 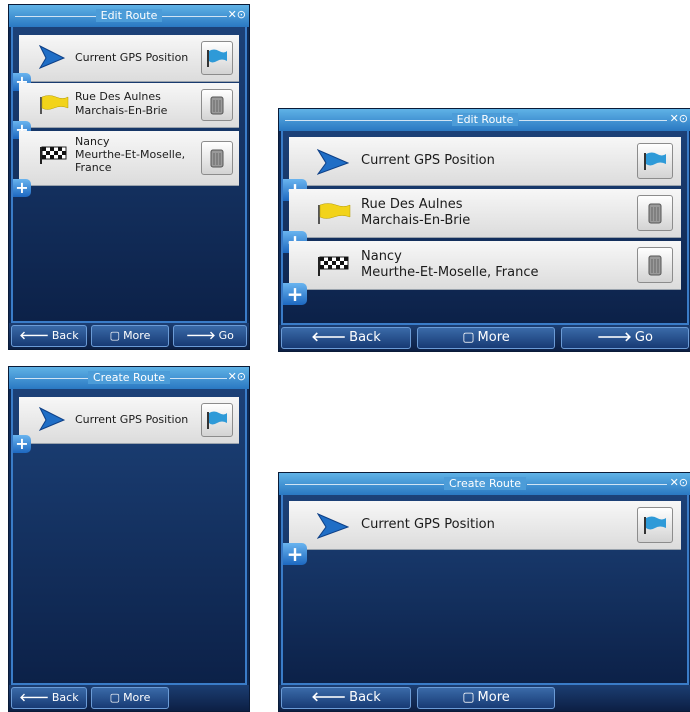 What do you see at coordinates (334, 213) in the screenshot?
I see `yellow-flag-icon` at bounding box center [334, 213].